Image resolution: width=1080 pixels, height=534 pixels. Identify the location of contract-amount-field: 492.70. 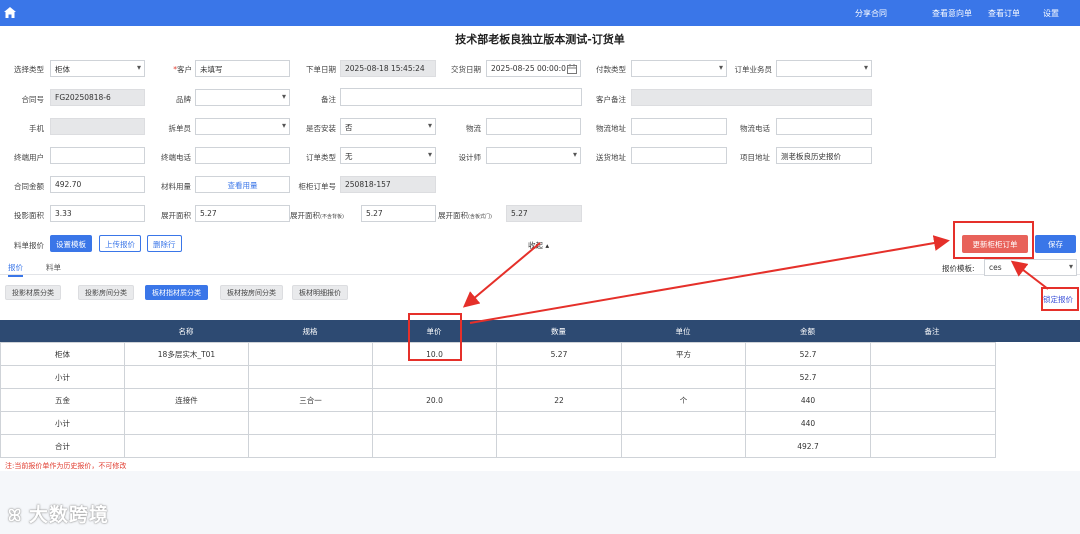
(97, 184).